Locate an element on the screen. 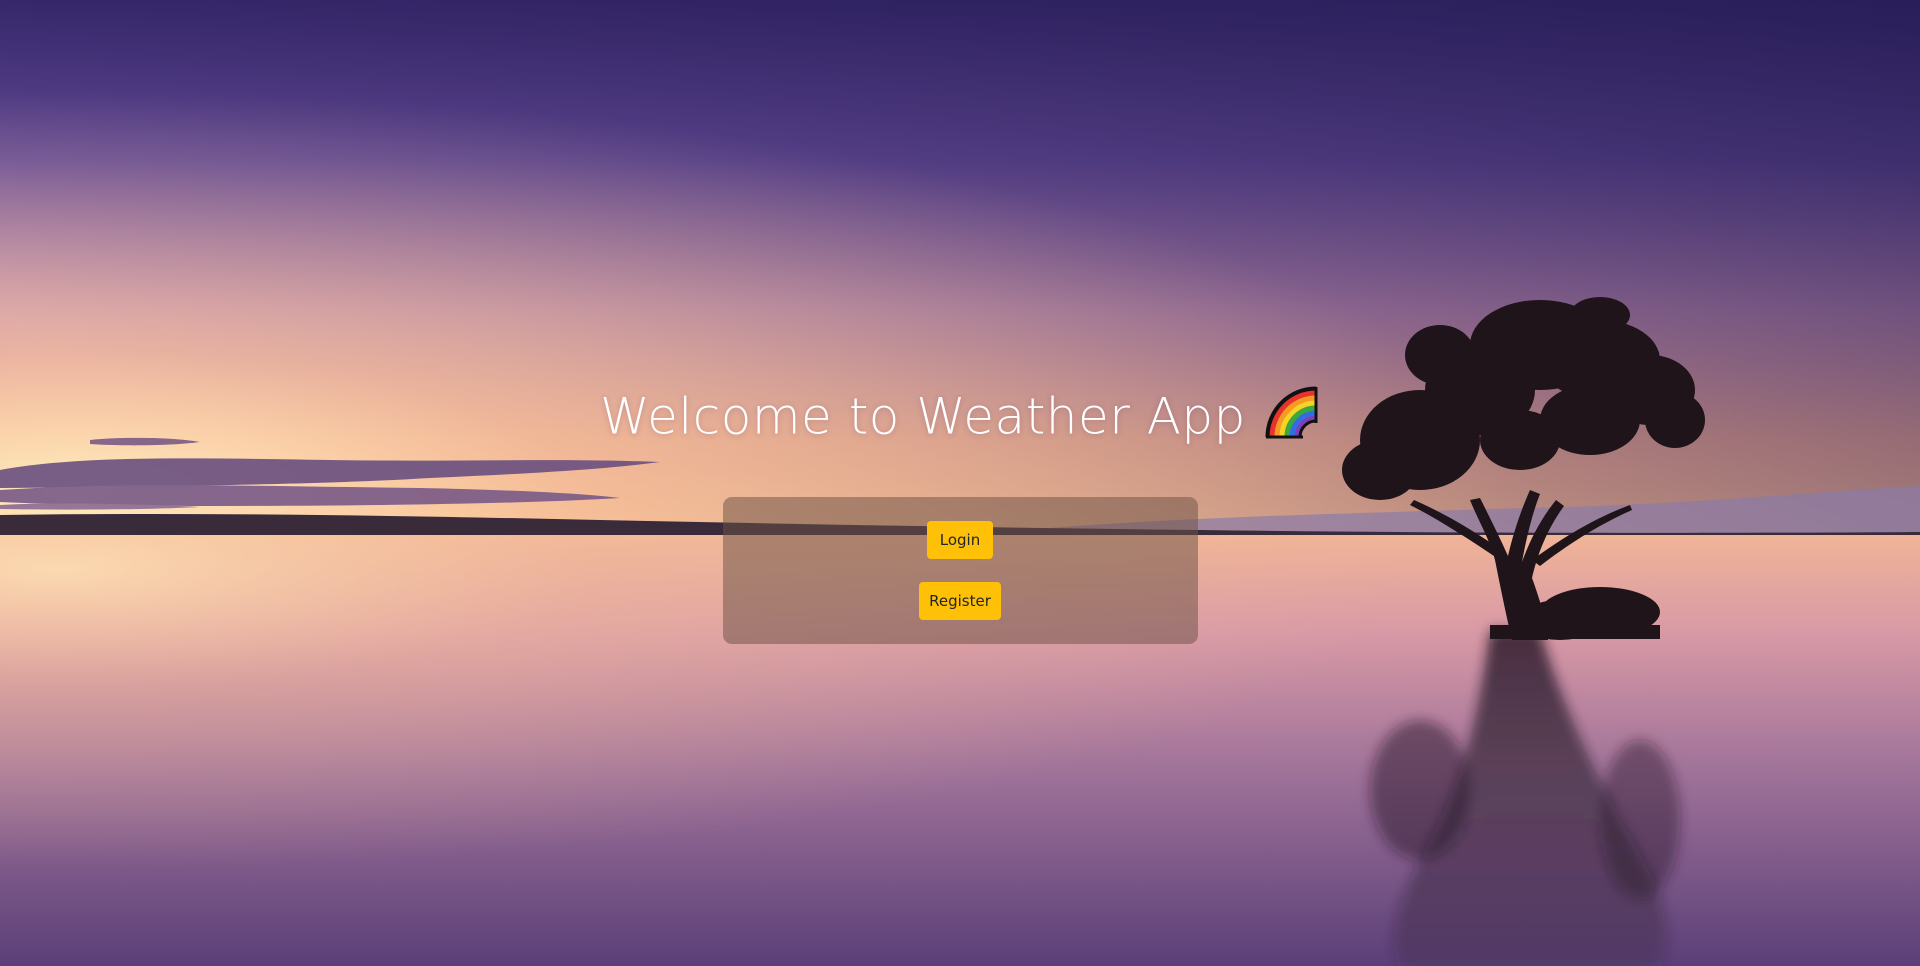 Image resolution: width=1920 pixels, height=966 pixels. login-button: Login is located at coordinates (960, 540).